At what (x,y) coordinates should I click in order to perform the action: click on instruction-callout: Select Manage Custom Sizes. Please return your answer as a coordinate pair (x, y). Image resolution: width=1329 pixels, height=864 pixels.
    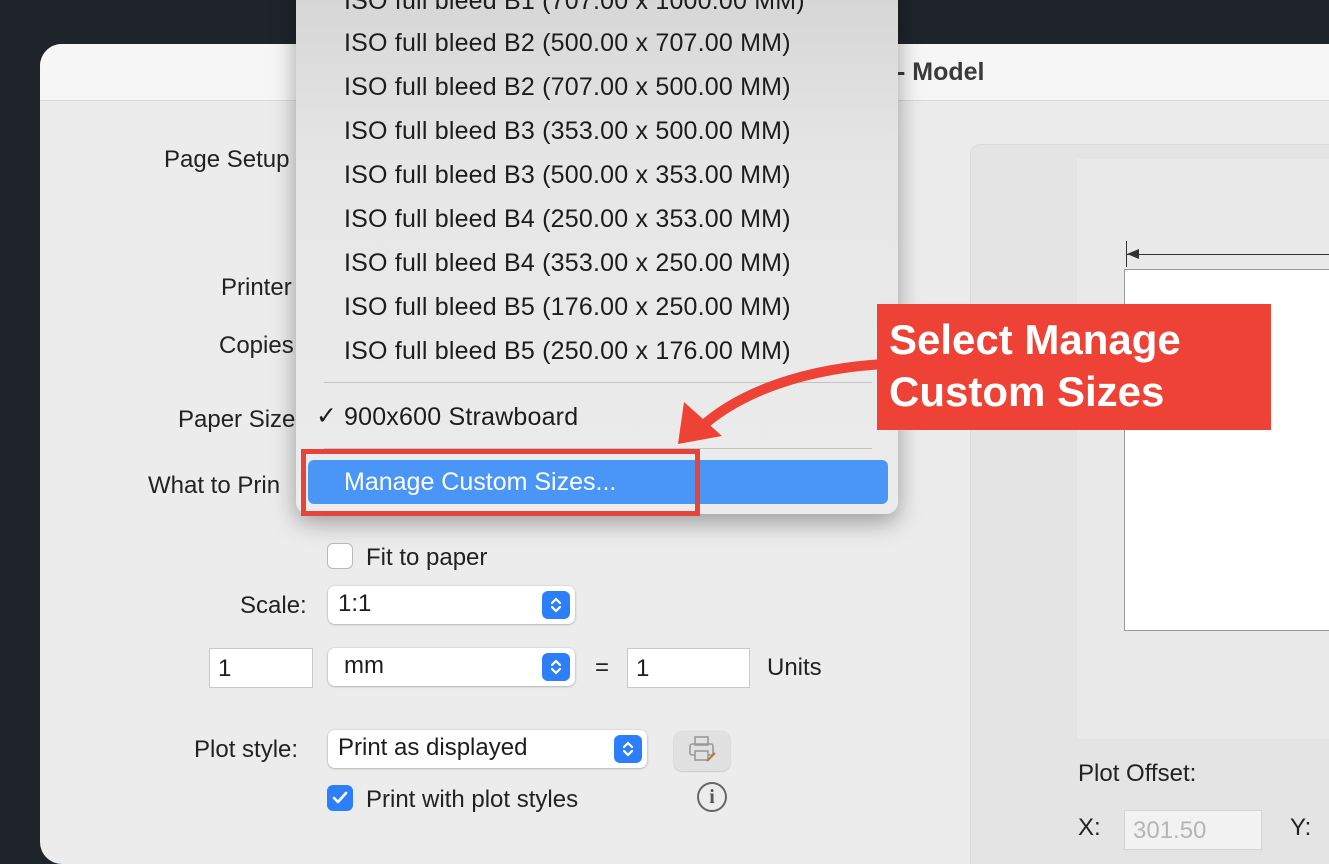
    Looking at the image, I should click on (1074, 367).